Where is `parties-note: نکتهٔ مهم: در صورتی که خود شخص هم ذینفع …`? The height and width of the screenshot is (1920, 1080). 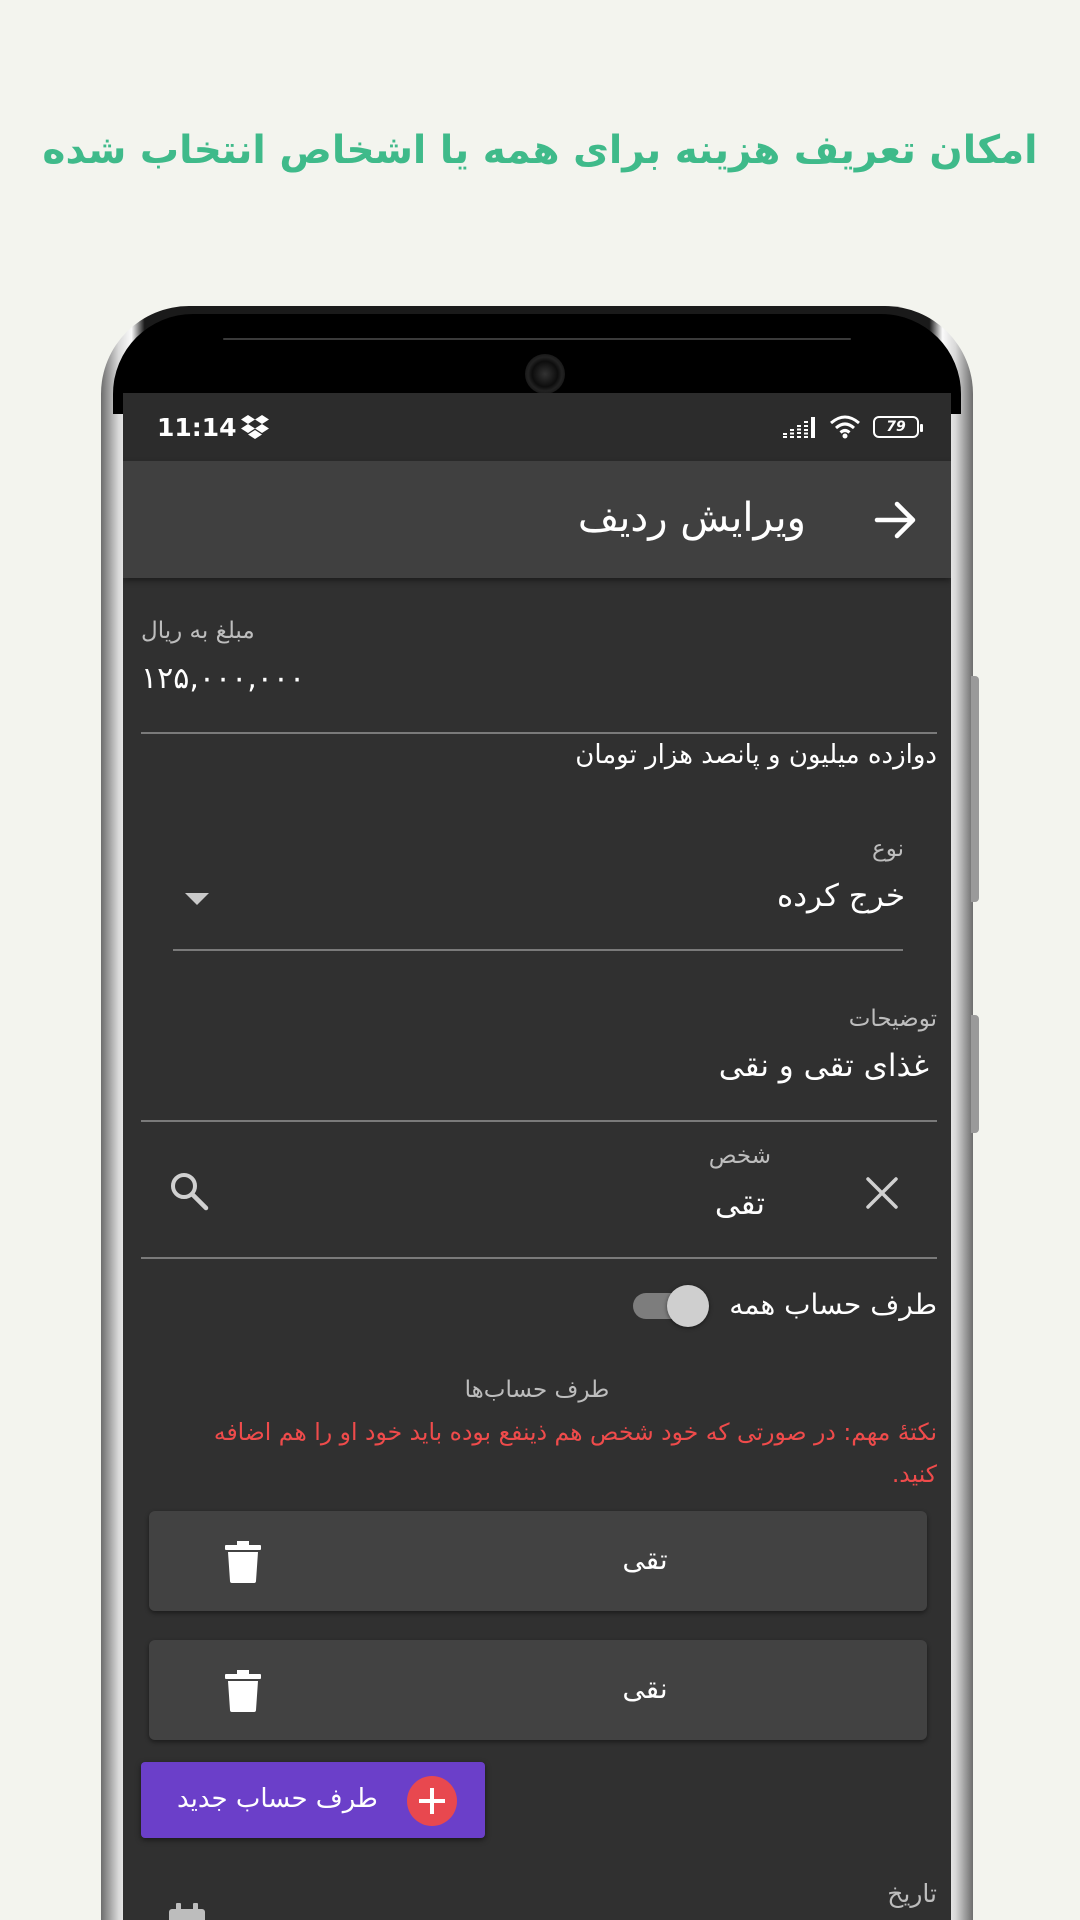 parties-note: نکتهٔ مهم: در صورتی که خود شخص هم ذینفع … is located at coordinates (575, 1453).